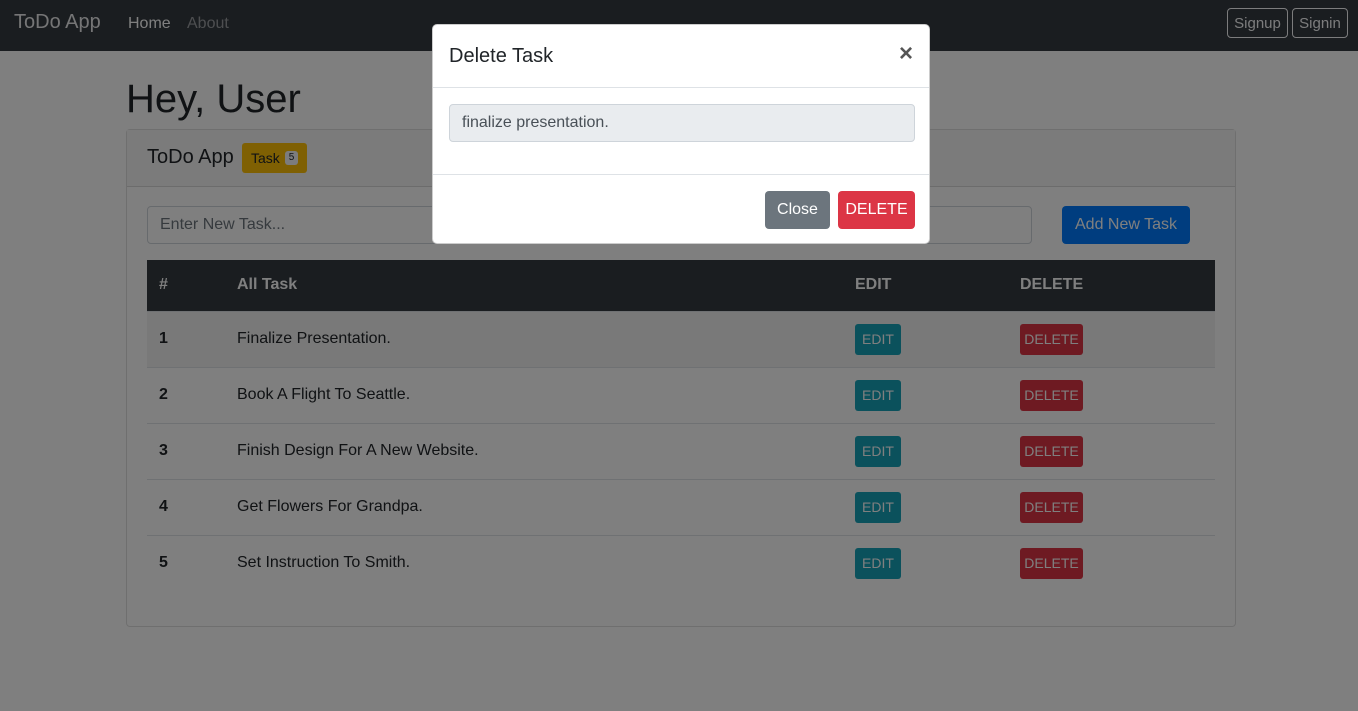 This screenshot has height=711, width=1358. Describe the element at coordinates (681, 209) in the screenshot. I see `modal-footer: Close DELETE` at that location.